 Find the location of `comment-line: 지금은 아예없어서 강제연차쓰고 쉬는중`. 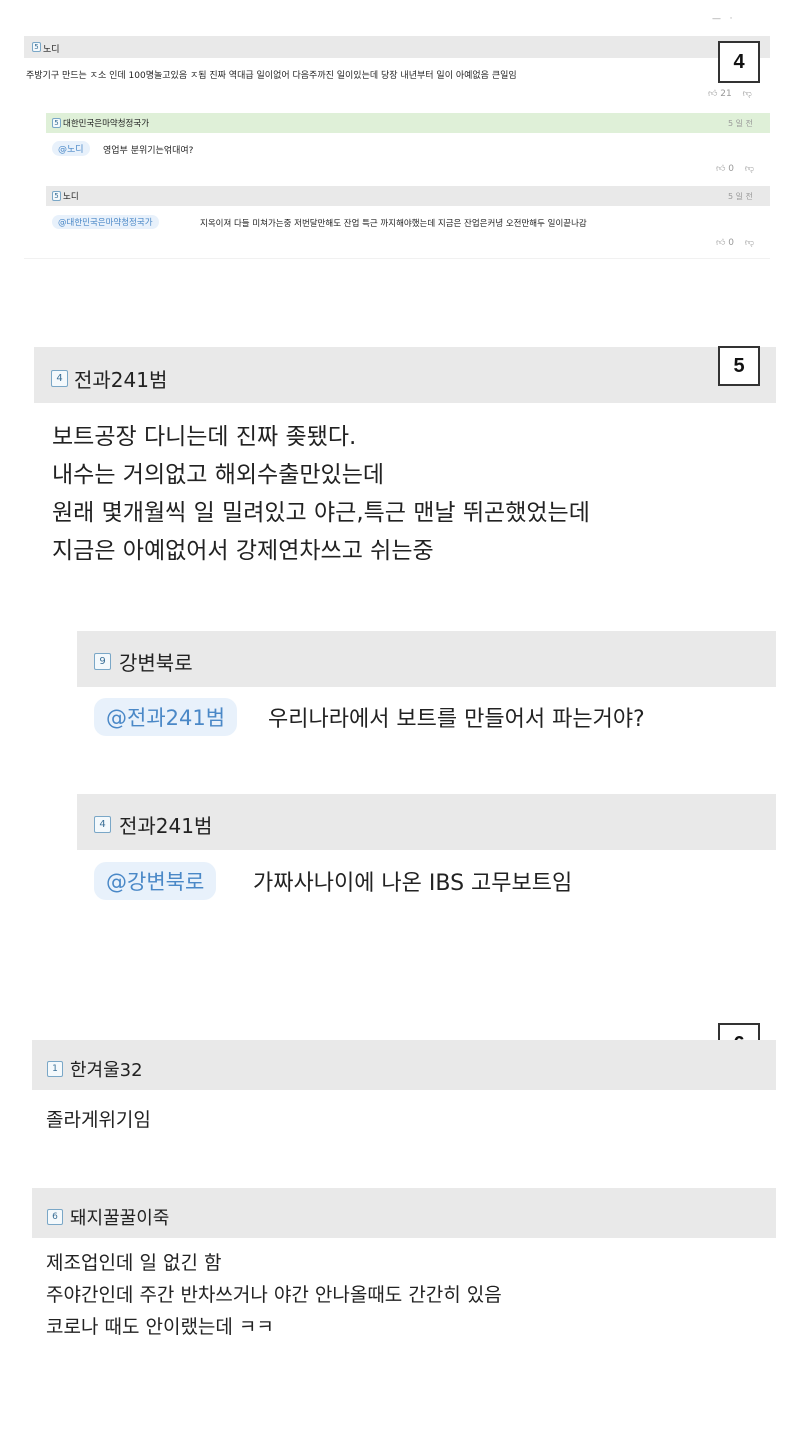

comment-line: 지금은 아예없어서 강제연차쓰고 쉬는중 is located at coordinates (243, 551).